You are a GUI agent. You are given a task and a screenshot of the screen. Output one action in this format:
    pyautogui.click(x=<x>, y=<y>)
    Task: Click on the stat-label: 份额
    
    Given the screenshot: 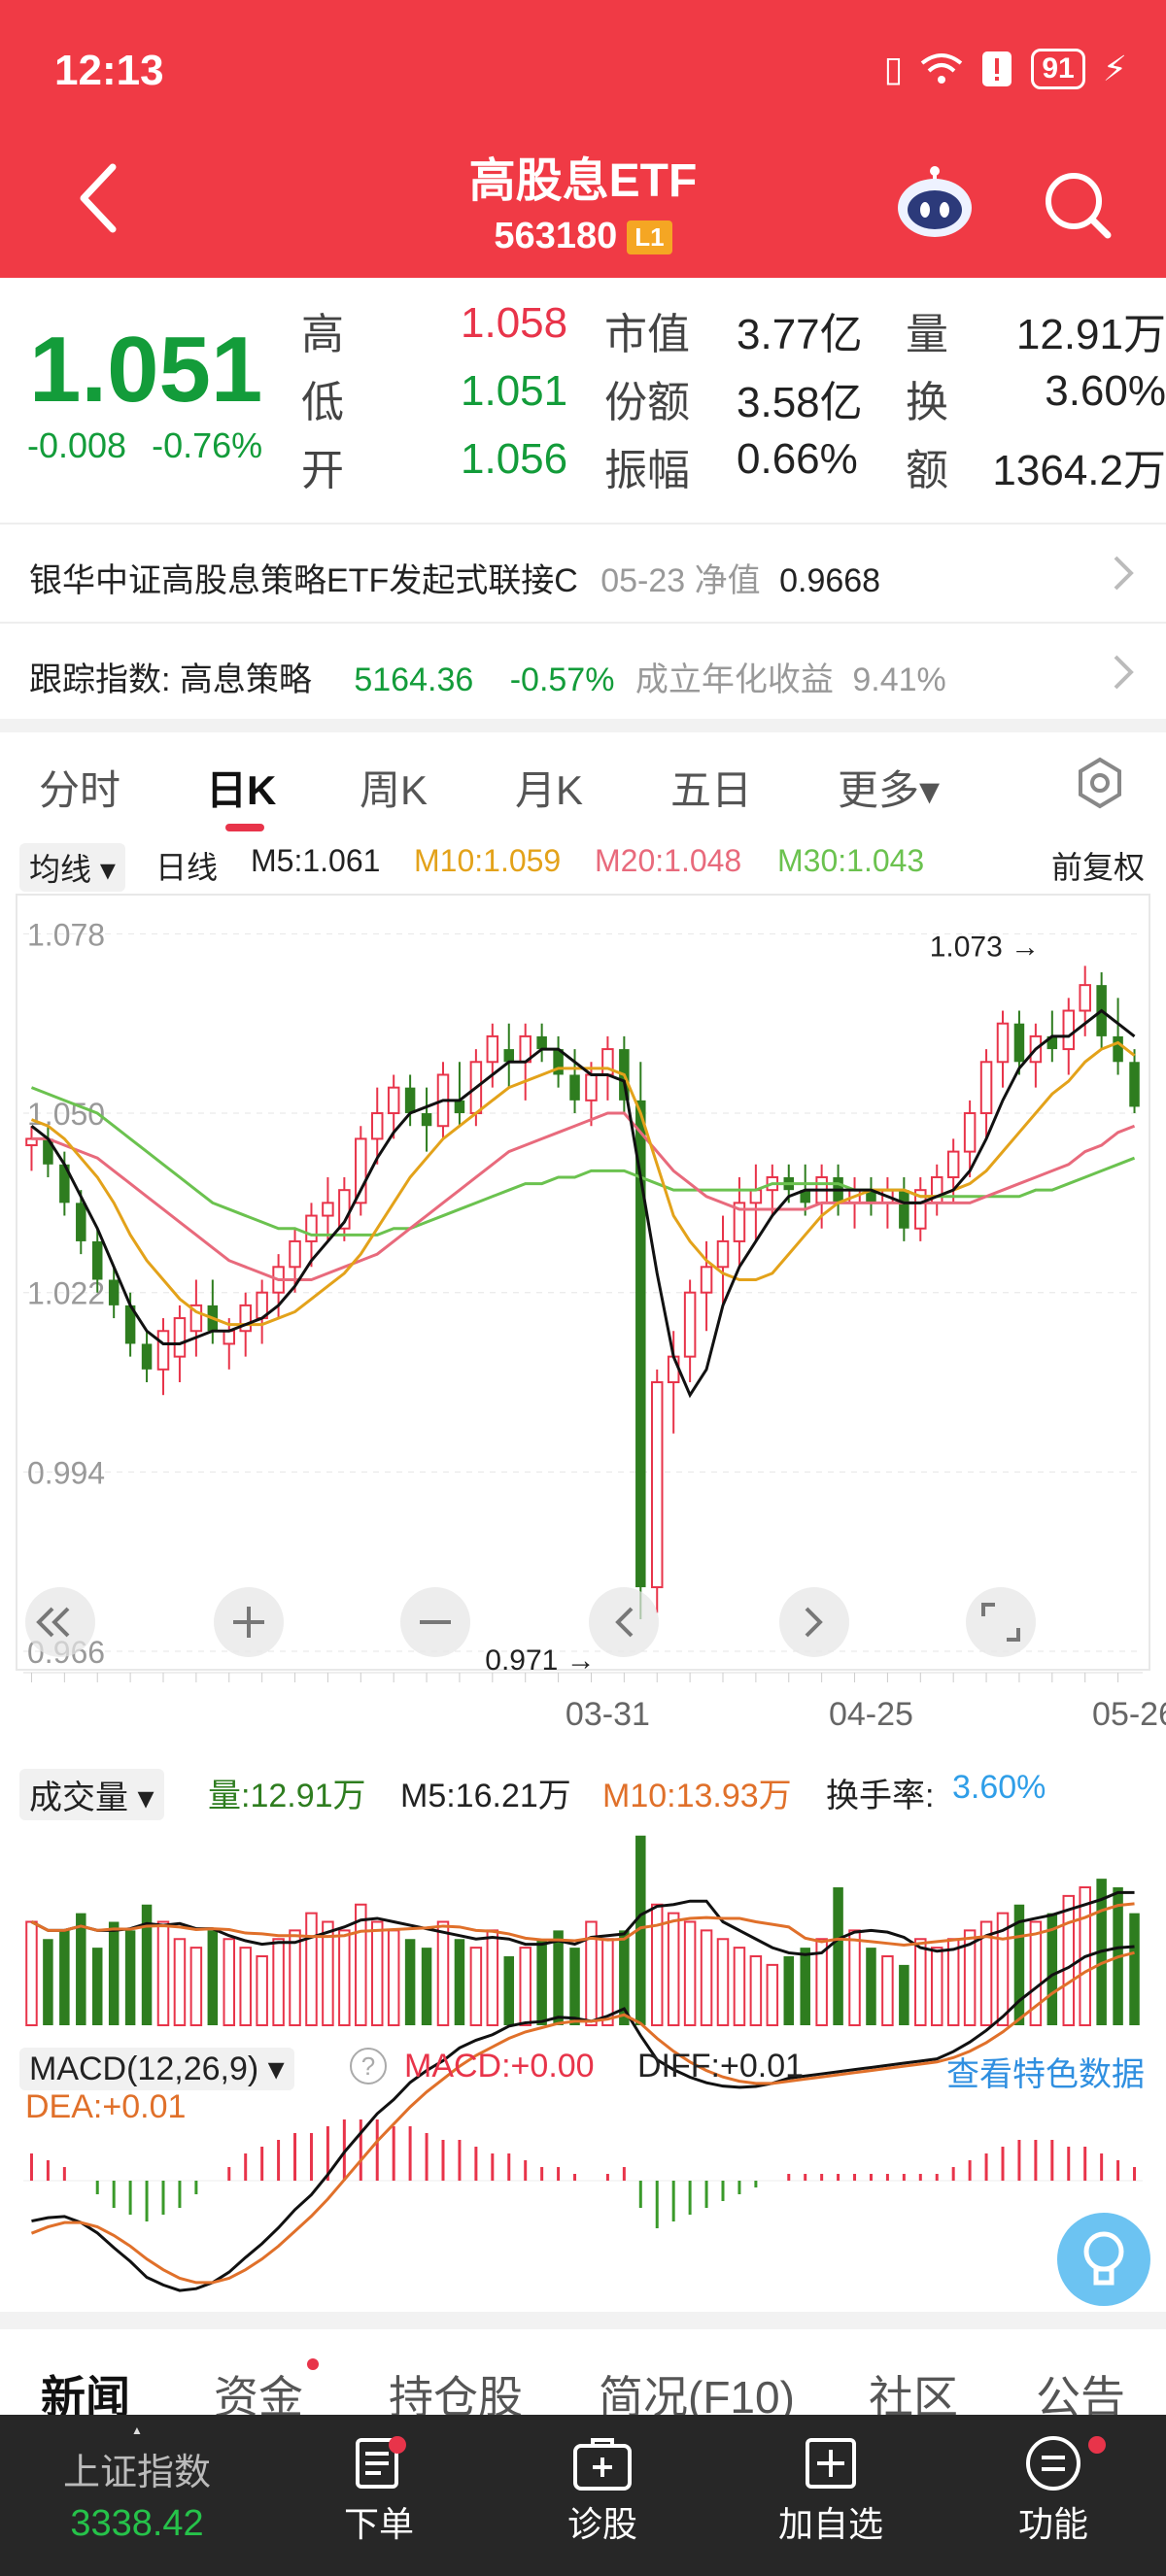 What is the action you would take?
    pyautogui.click(x=647, y=402)
    